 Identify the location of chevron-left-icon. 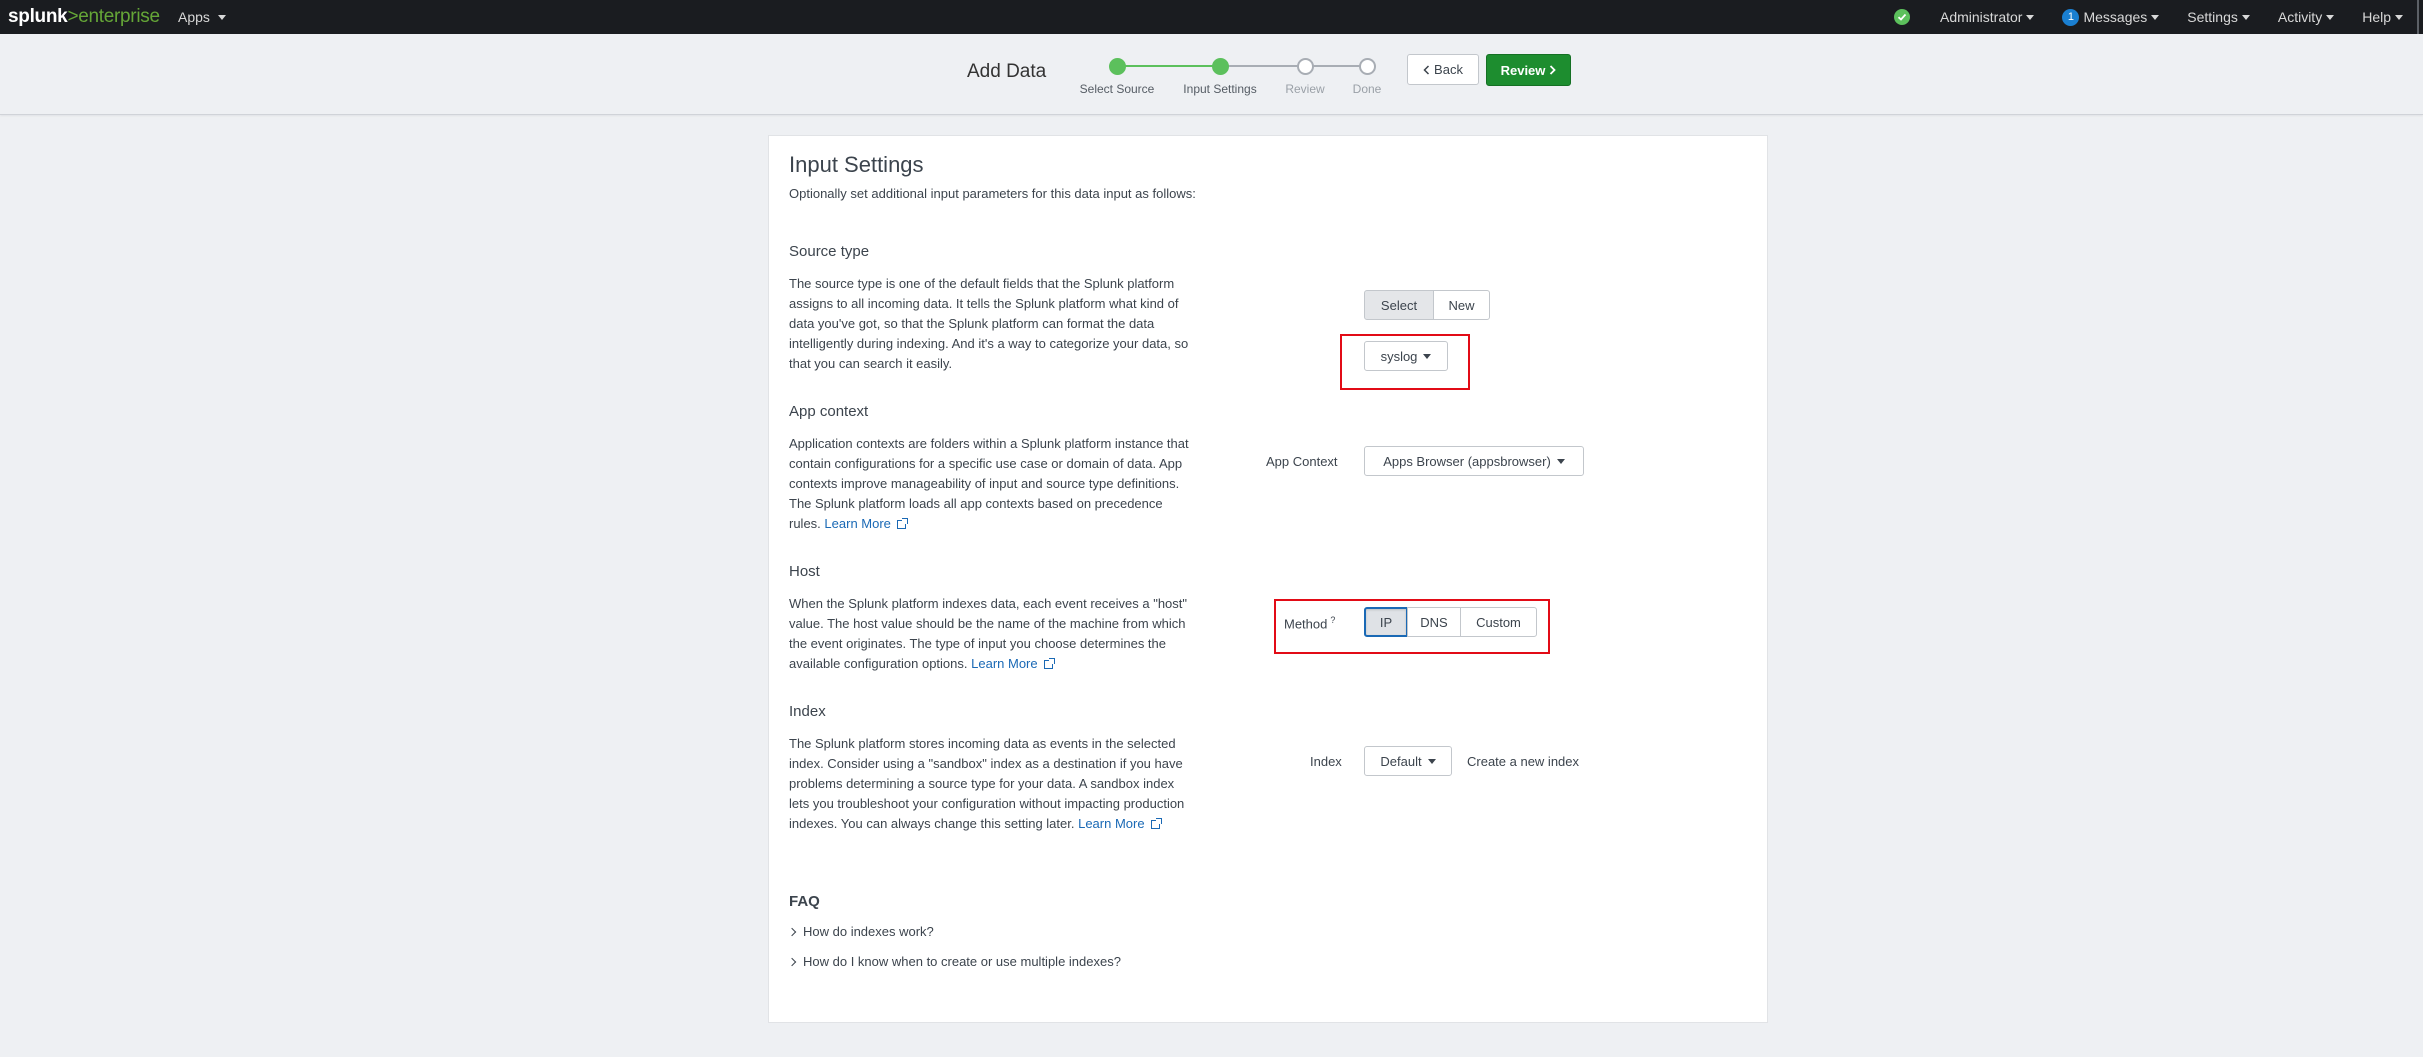
(1426, 69).